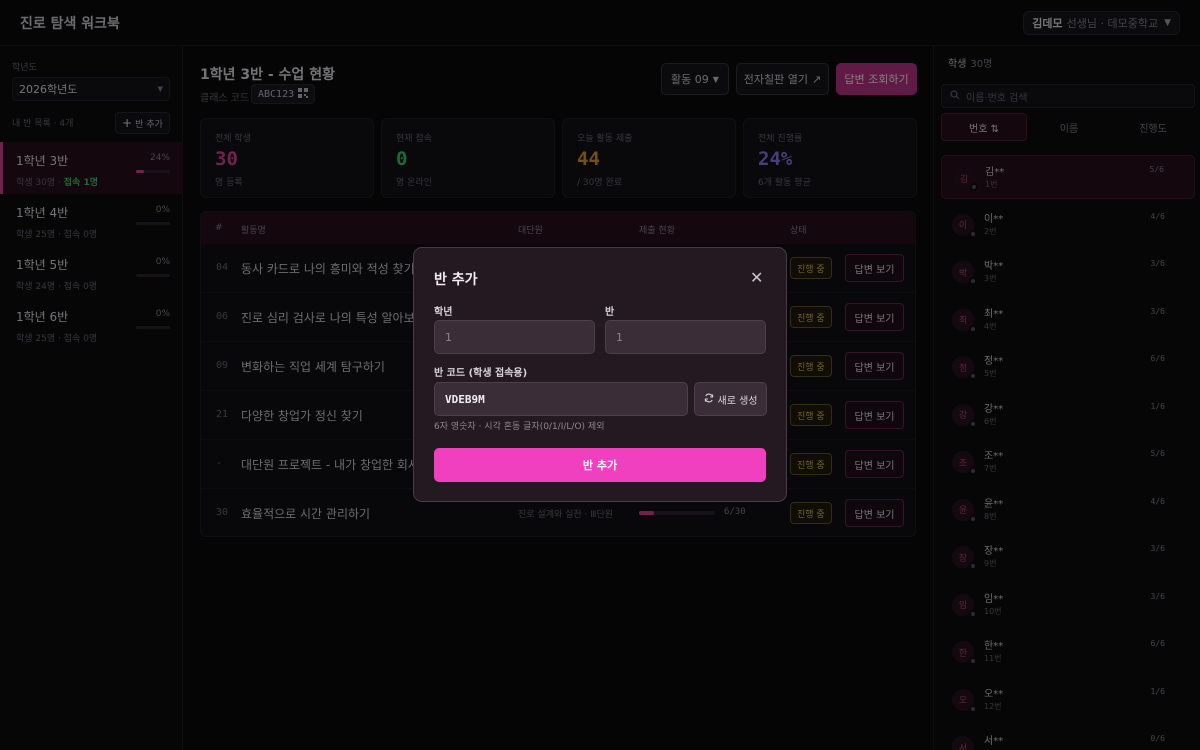 The image size is (1200, 750). I want to click on code-hint: 6자 영숫자 · 시각 혼동 글자(0/1/I/L/O) 제외, so click(519, 427).